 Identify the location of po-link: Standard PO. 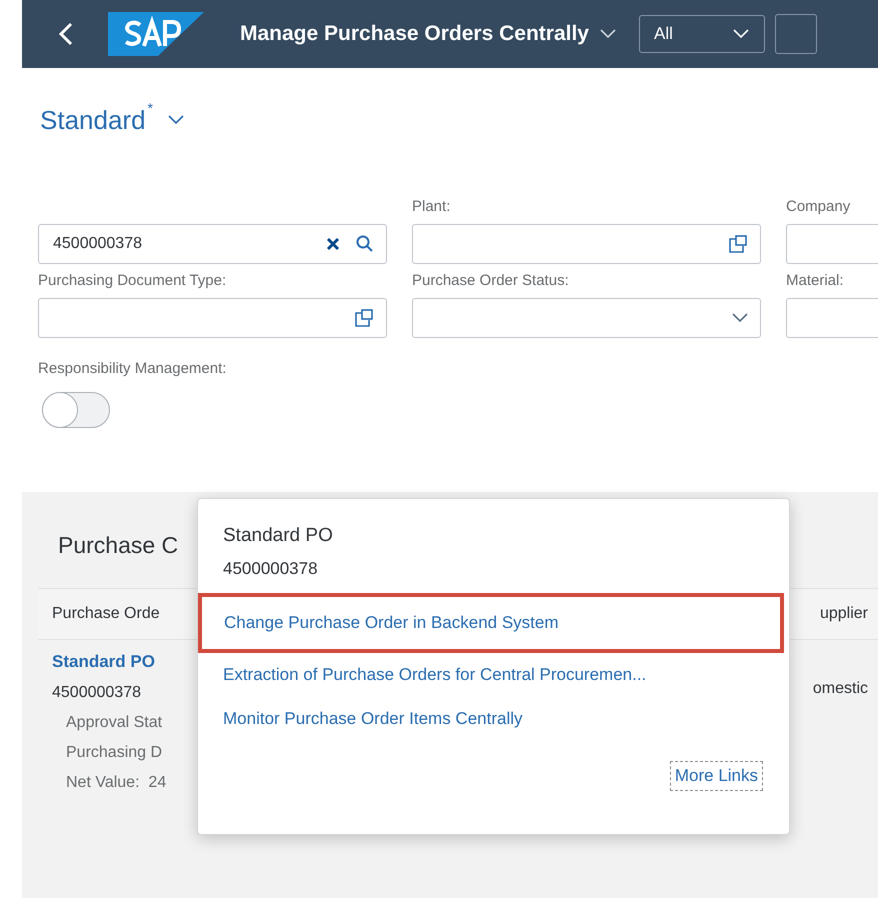
(109, 662).